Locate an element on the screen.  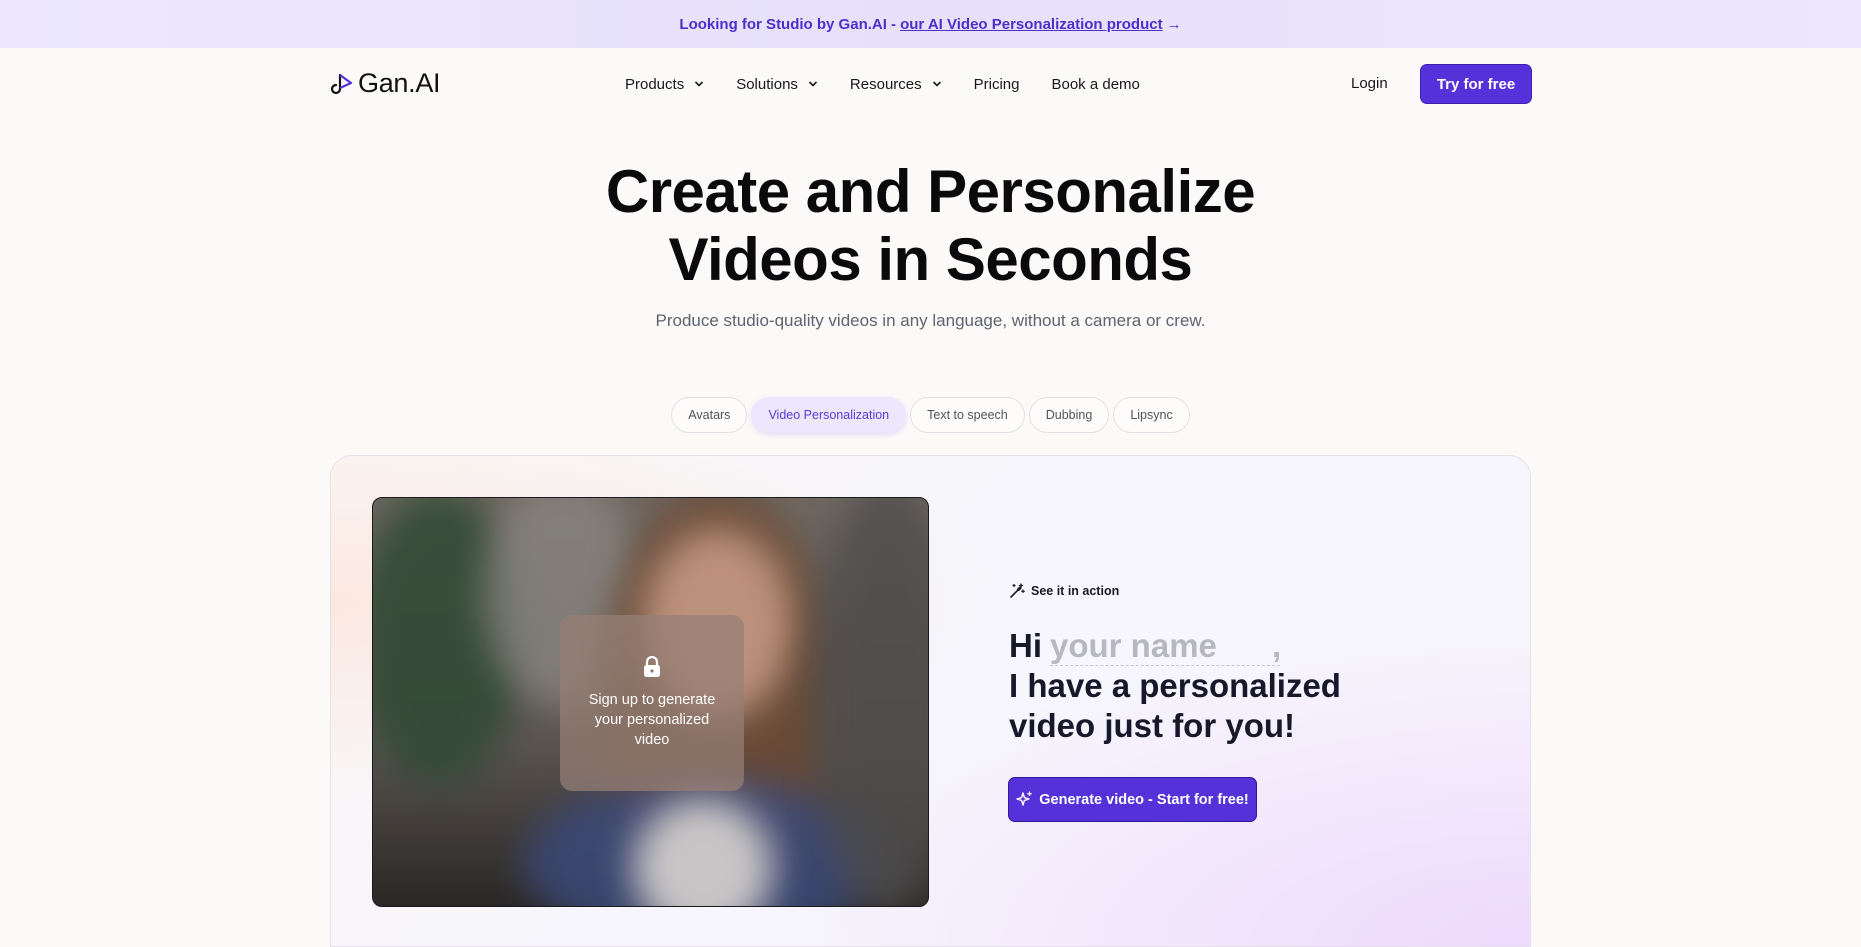
menu-book-demo: Book a demo is located at coordinates (1095, 84).